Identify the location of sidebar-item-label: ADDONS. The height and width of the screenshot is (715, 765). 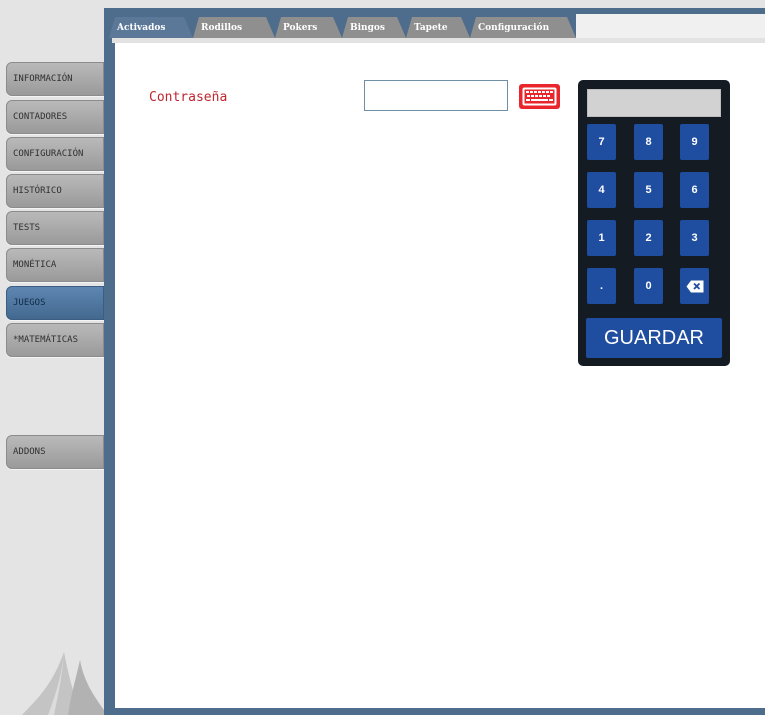
(29, 452).